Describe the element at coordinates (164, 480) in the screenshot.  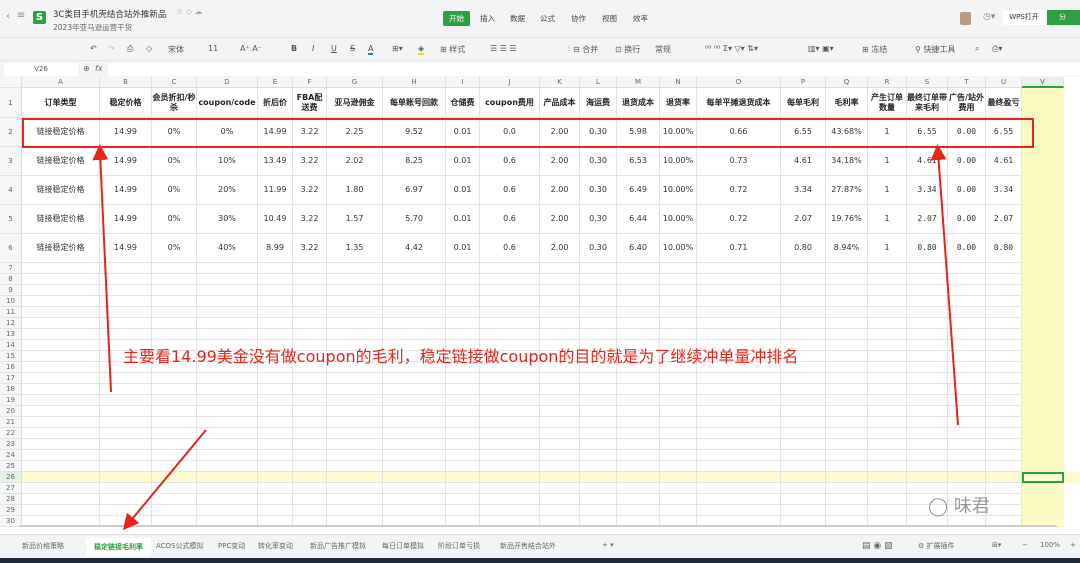
I see `arrow-to-tab` at that location.